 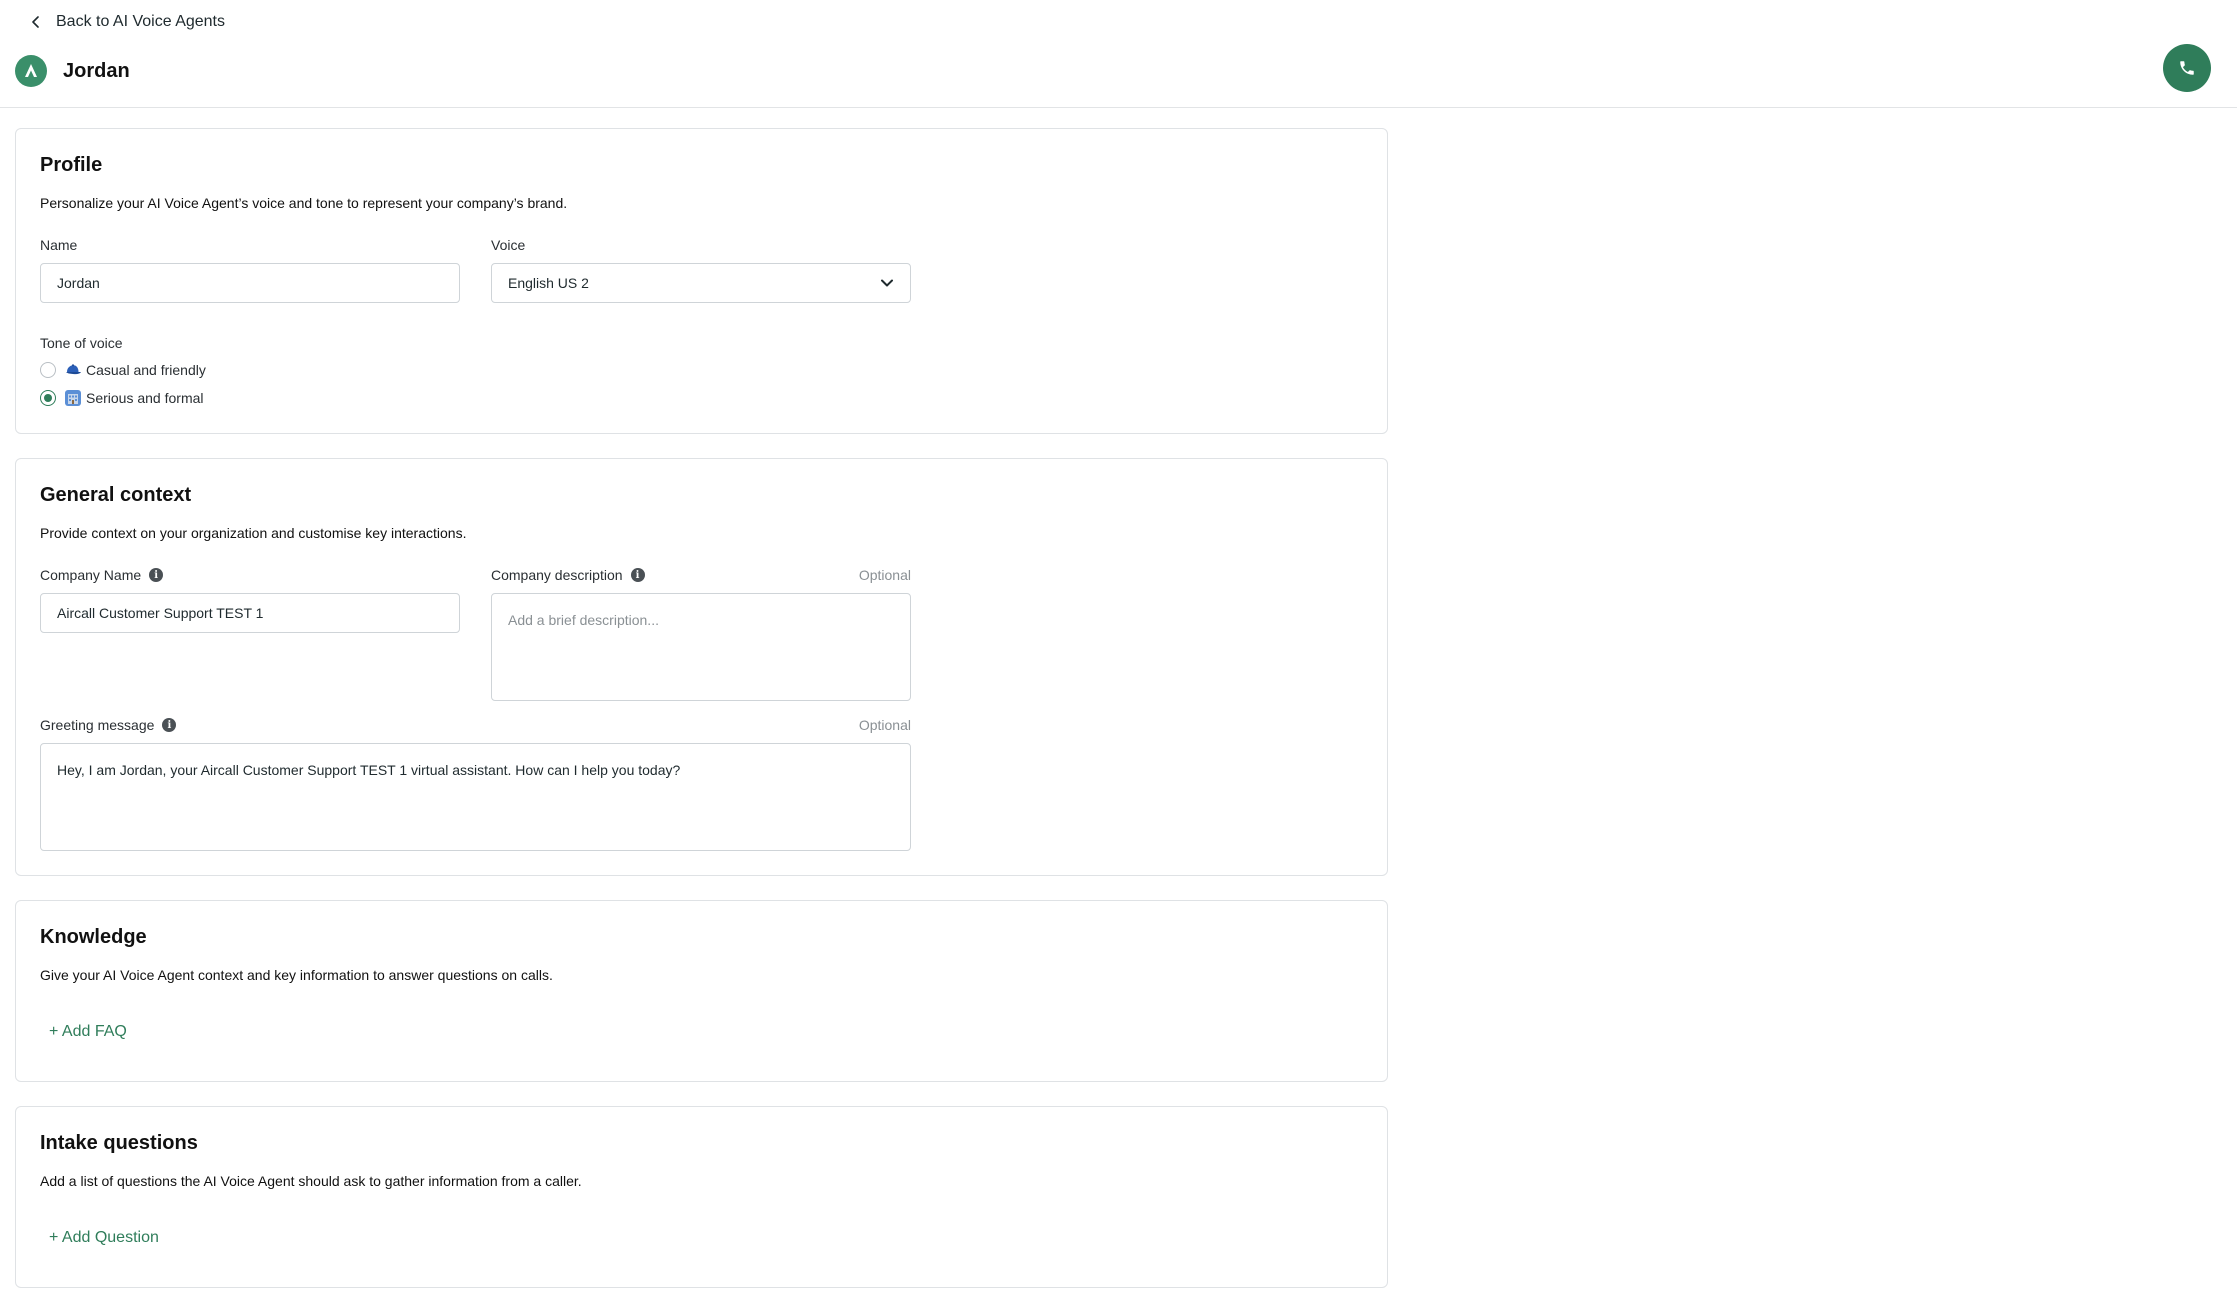 What do you see at coordinates (81, 343) in the screenshot?
I see `tone-label: Tone of voice` at bounding box center [81, 343].